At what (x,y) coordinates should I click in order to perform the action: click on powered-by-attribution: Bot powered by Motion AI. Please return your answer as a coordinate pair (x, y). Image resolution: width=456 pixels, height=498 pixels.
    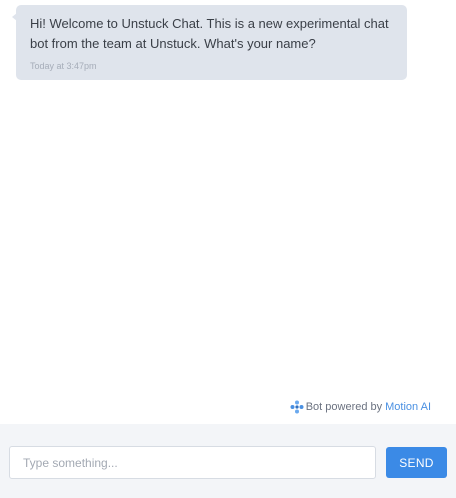
    Looking at the image, I should click on (360, 407).